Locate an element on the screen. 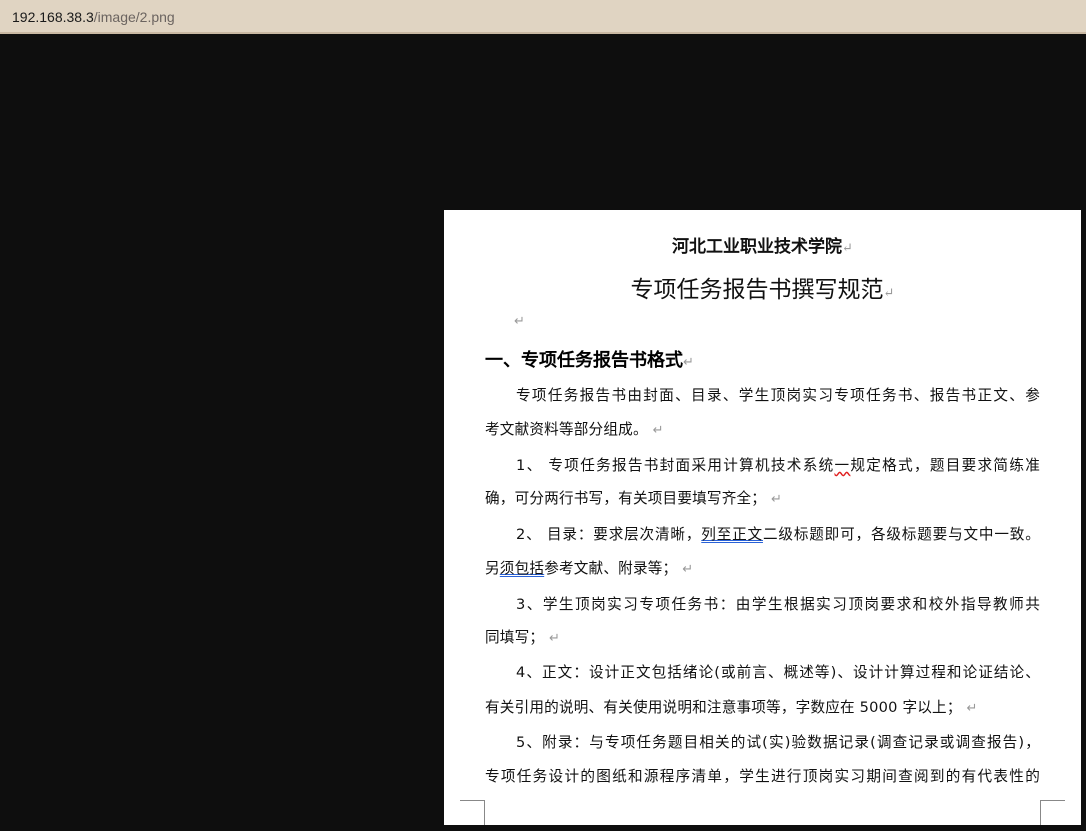  text-line: 有关引用的说明、有关使用说明和注意事项等，字数应在 5000 字以上； ↵ is located at coordinates (762, 706).